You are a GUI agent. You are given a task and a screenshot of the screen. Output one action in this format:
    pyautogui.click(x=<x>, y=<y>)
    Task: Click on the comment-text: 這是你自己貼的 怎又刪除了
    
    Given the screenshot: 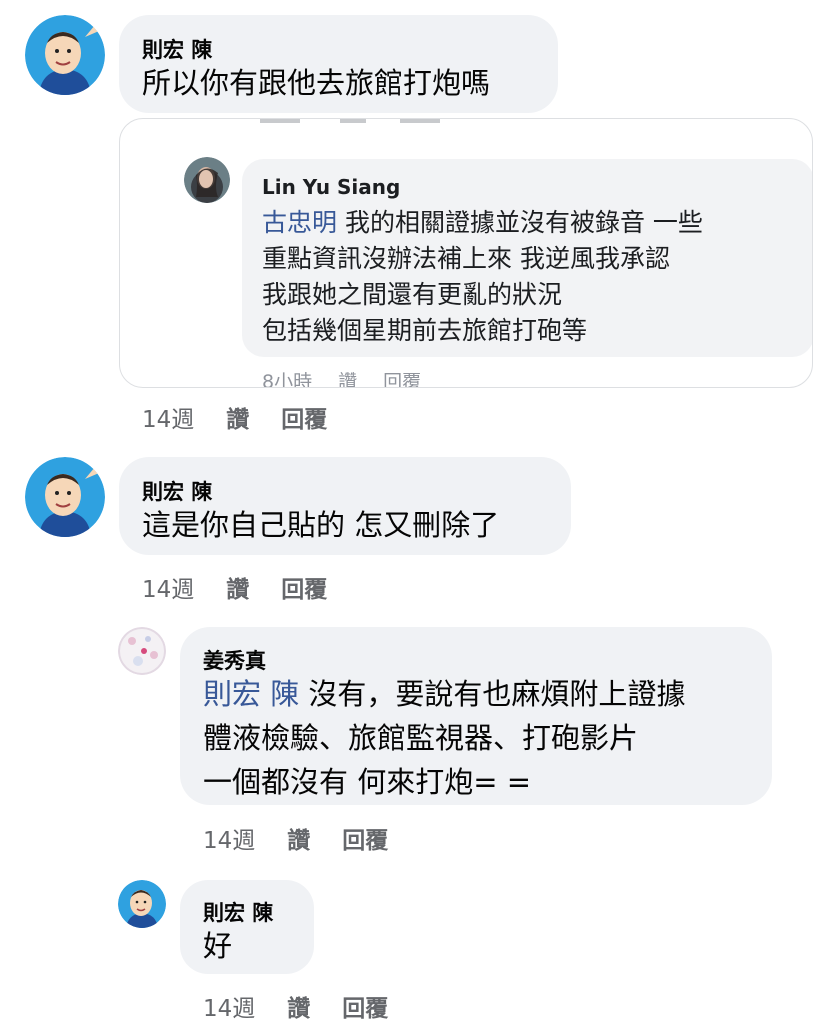 What is the action you would take?
    pyautogui.click(x=321, y=525)
    